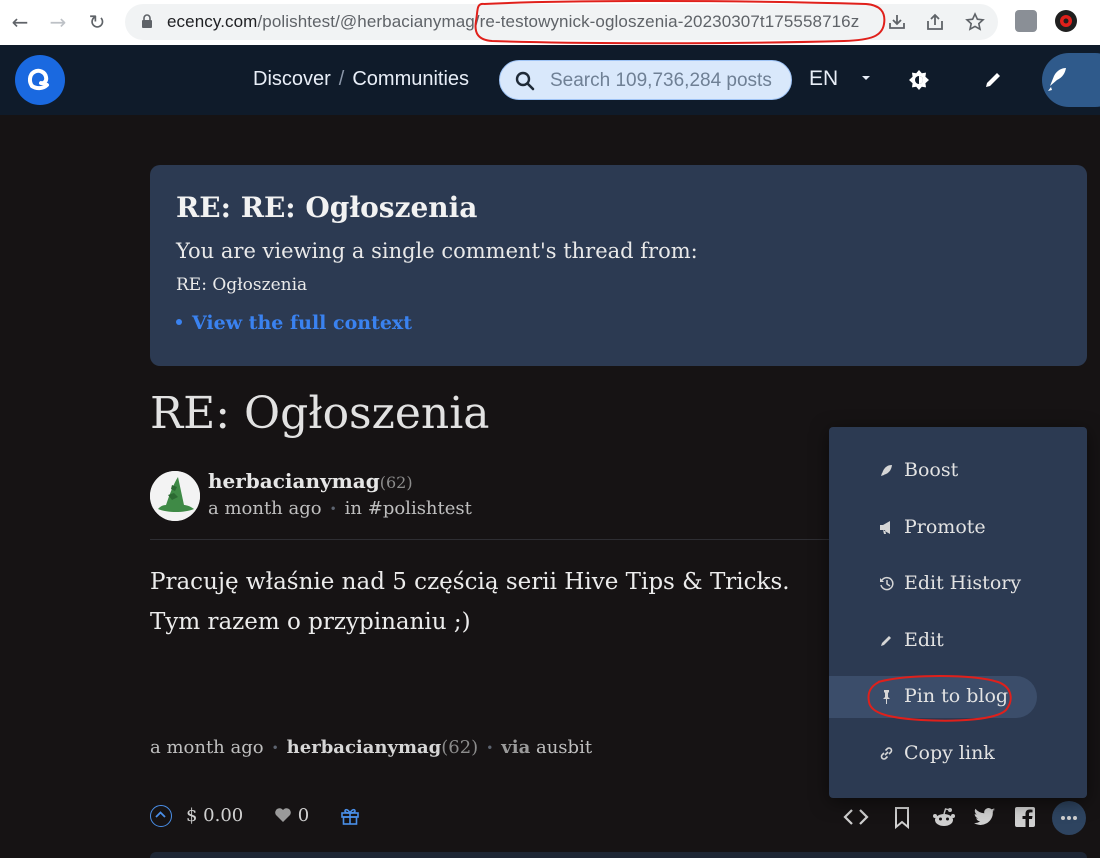 This screenshot has height=858, width=1100. What do you see at coordinates (350, 816) in the screenshot?
I see `gift-icon` at bounding box center [350, 816].